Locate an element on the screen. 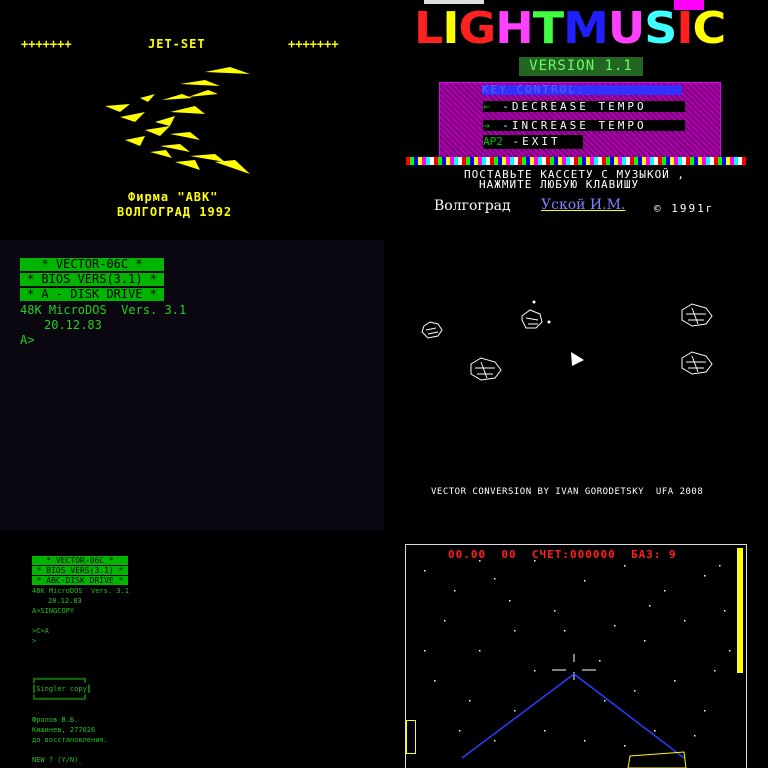 This screenshot has height=768, width=768. dos-line2: * BIOS VERS(3.1) * is located at coordinates (80, 570).